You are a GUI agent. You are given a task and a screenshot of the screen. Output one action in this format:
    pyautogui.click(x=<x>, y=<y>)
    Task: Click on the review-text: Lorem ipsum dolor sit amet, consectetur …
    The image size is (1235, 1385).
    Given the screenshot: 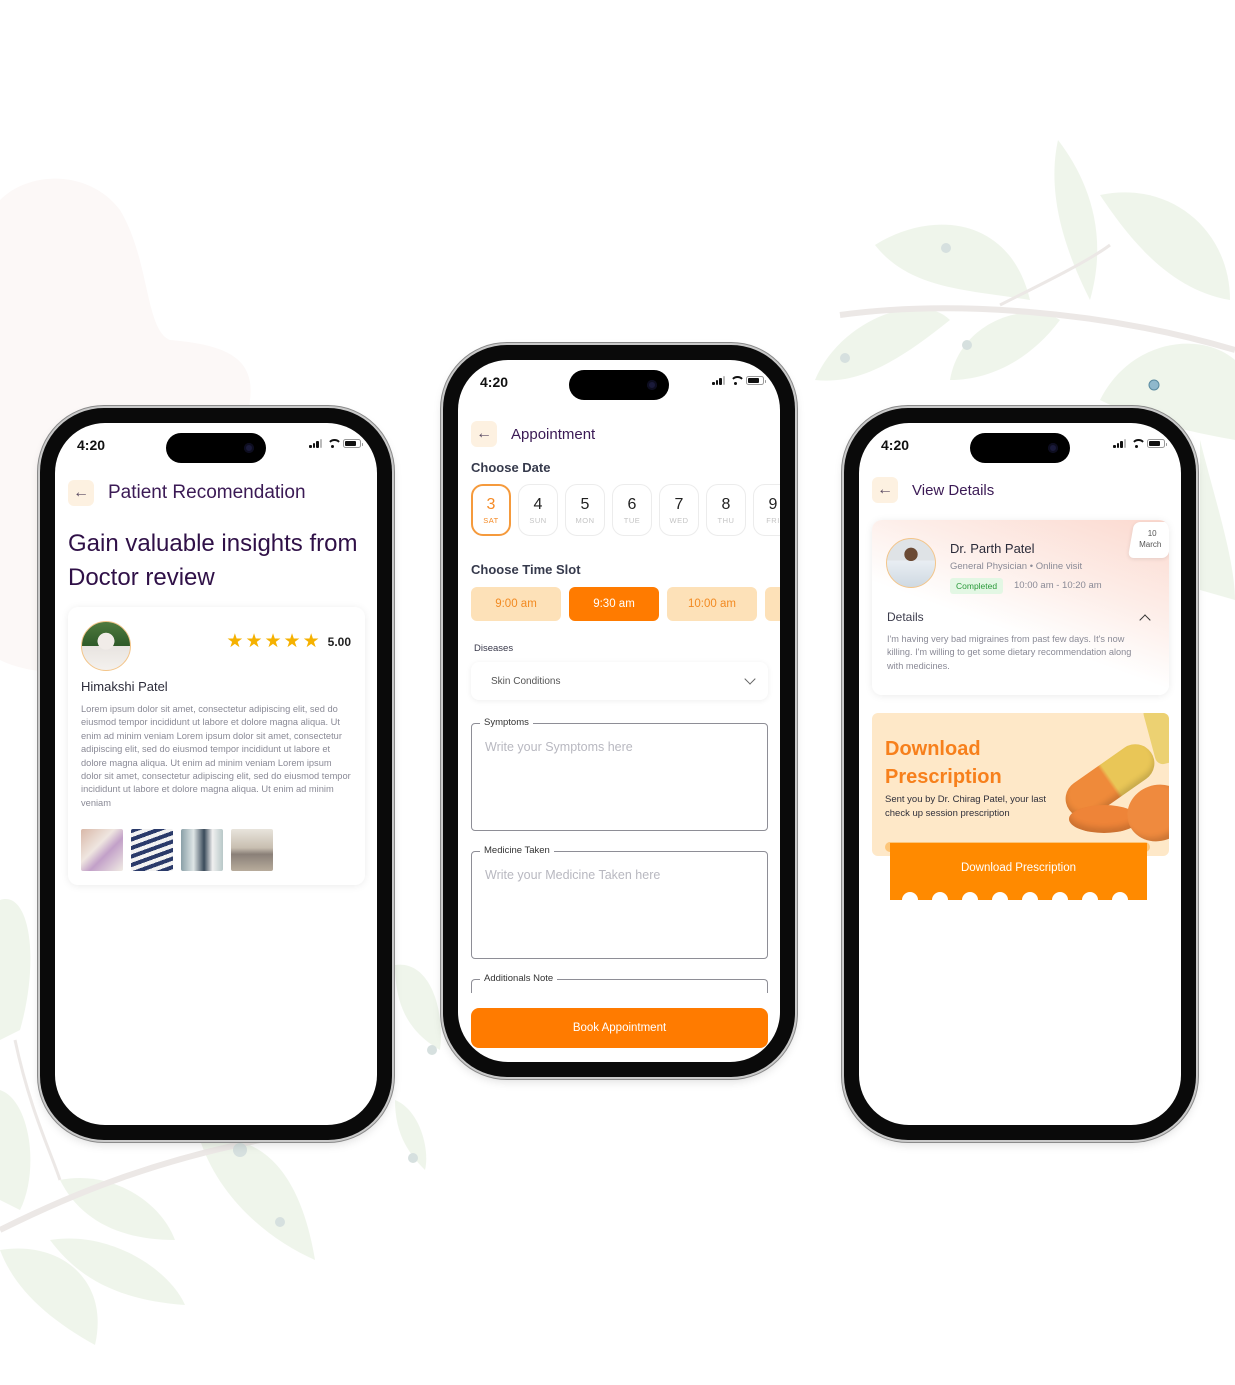 What is the action you would take?
    pyautogui.click(x=216, y=756)
    